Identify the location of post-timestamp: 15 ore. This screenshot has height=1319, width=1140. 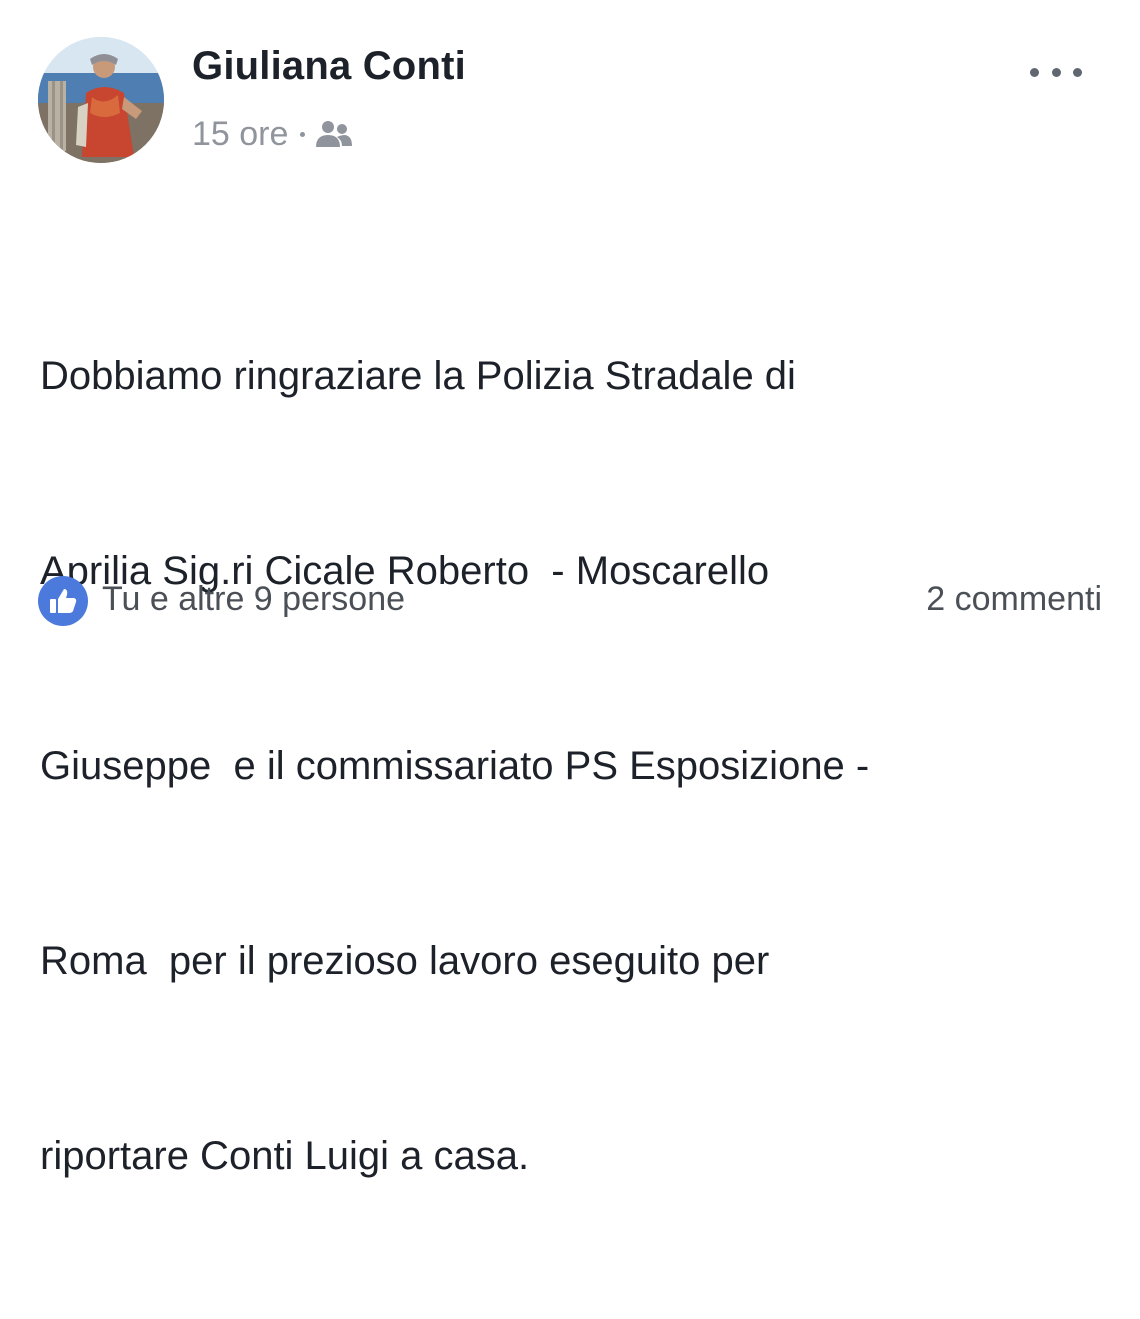
(240, 134).